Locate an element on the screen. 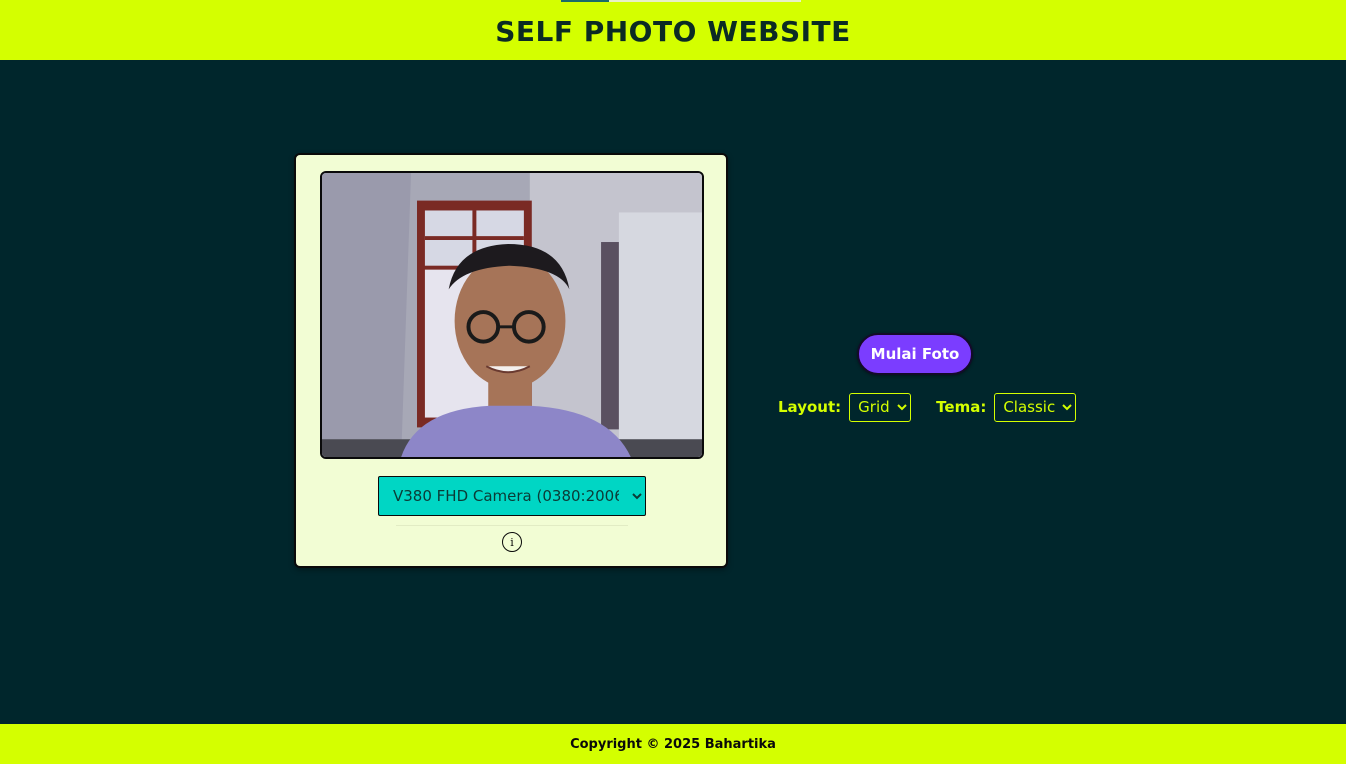 The width and height of the screenshot is (1346, 764). copyright-text: Copyright © 2025 Bahartika is located at coordinates (673, 744).